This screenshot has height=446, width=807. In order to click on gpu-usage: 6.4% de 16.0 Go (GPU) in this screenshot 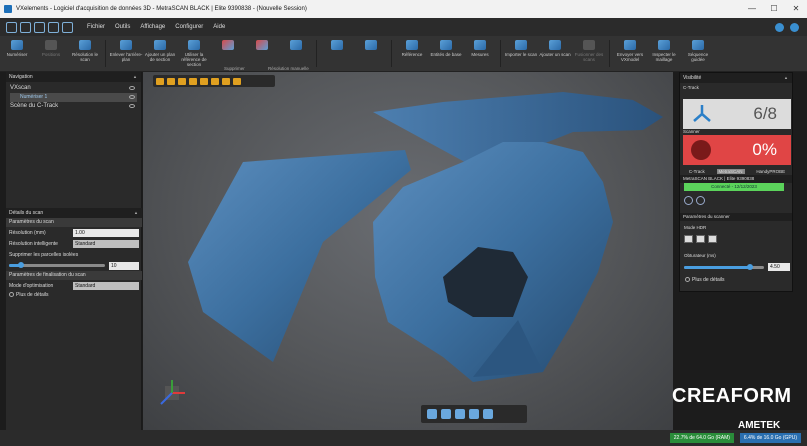, I will do `click(770, 438)`.